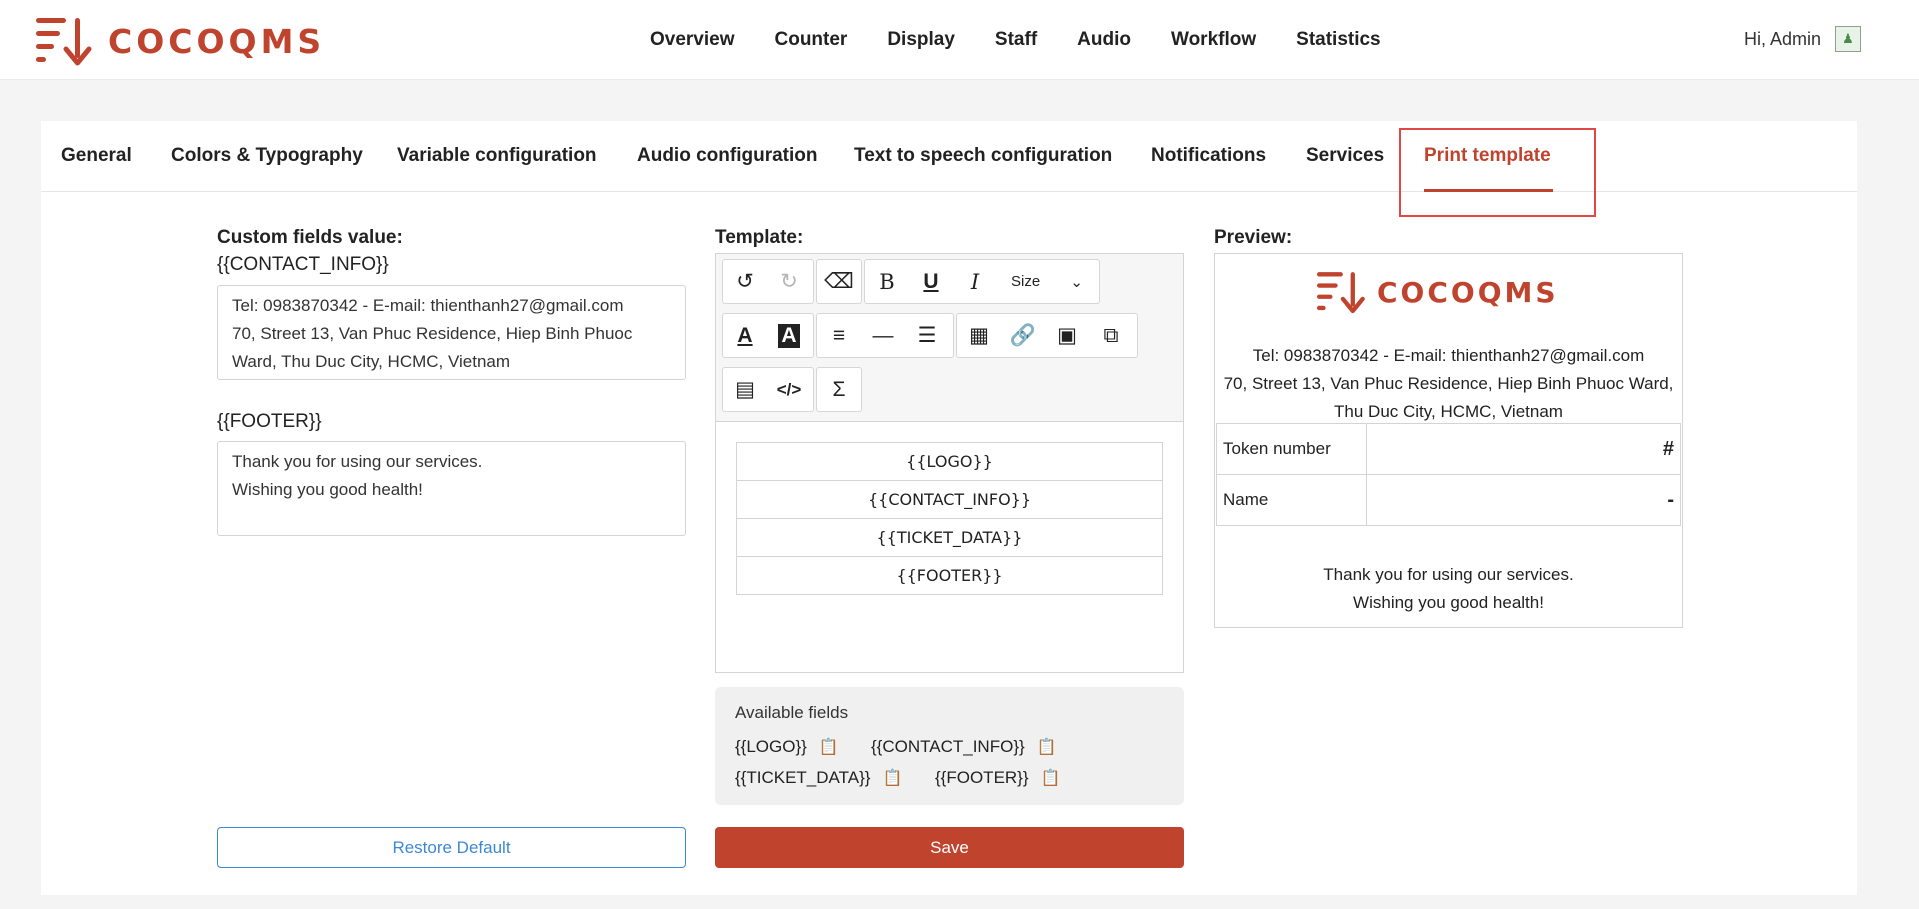  Describe the element at coordinates (1448, 411) in the screenshot. I see `preview-contact-line: Thu Duc City, HCMC, Vietnam` at that location.